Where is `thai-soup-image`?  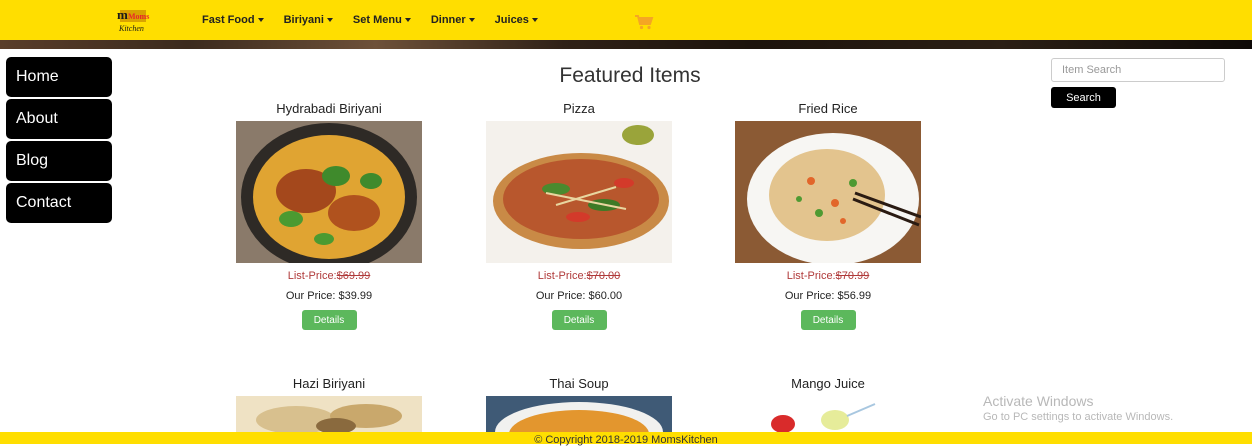 thai-soup-image is located at coordinates (579, 414).